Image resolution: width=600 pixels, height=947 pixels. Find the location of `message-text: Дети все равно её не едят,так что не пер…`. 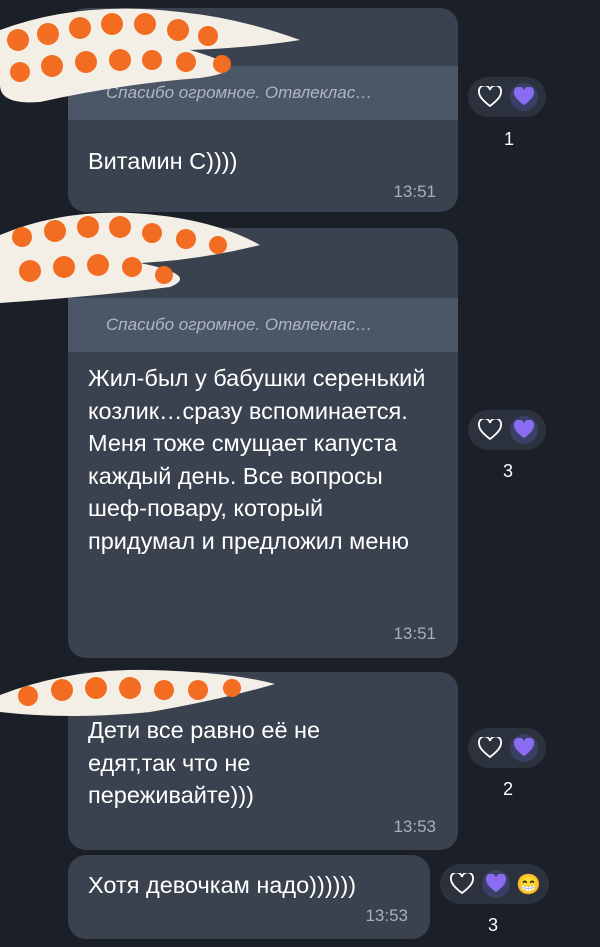

message-text: Дети все равно её не едят,так что не пер… is located at coordinates (204, 762).